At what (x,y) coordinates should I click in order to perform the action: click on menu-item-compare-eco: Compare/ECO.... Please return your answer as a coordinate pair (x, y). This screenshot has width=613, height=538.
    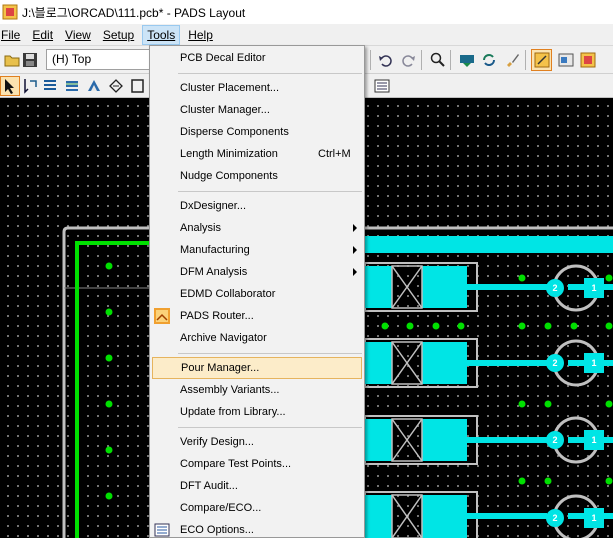
    Looking at the image, I should click on (257, 508).